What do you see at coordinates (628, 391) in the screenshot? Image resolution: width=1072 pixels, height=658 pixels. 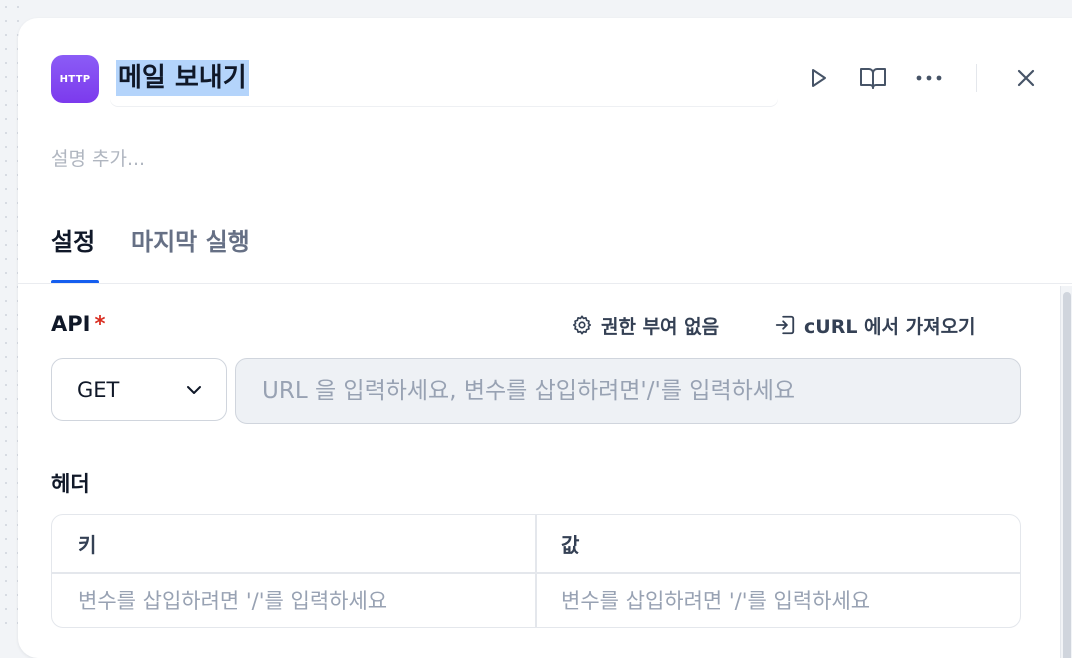 I see `url-input` at bounding box center [628, 391].